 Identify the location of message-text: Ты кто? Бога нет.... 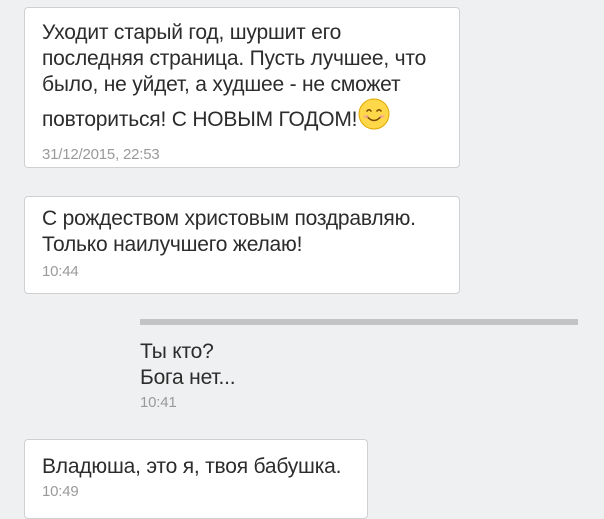
(350, 365).